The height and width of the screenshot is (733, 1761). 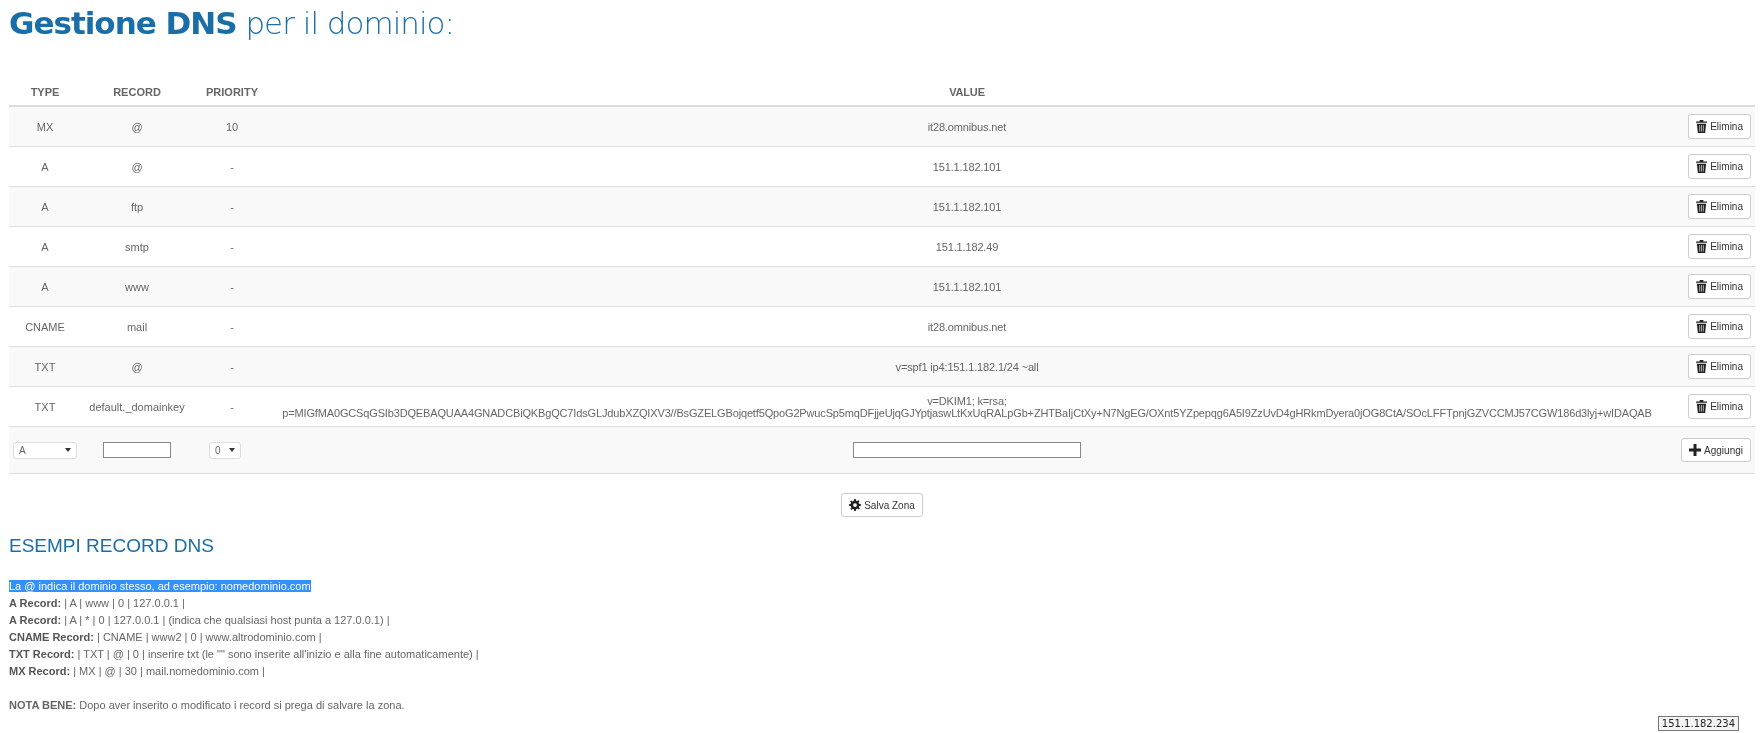 What do you see at coordinates (137, 286) in the screenshot?
I see `table-cell: www` at bounding box center [137, 286].